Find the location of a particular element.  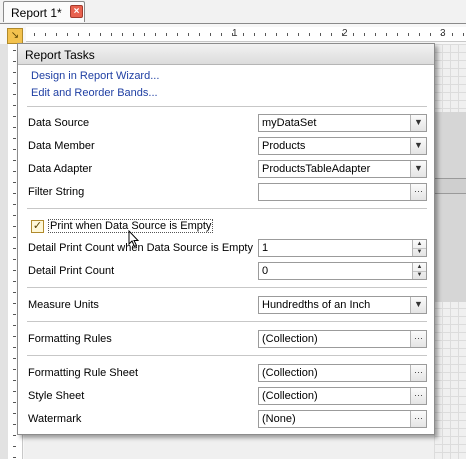

data-member-combo: Products ▼ is located at coordinates (342, 146).